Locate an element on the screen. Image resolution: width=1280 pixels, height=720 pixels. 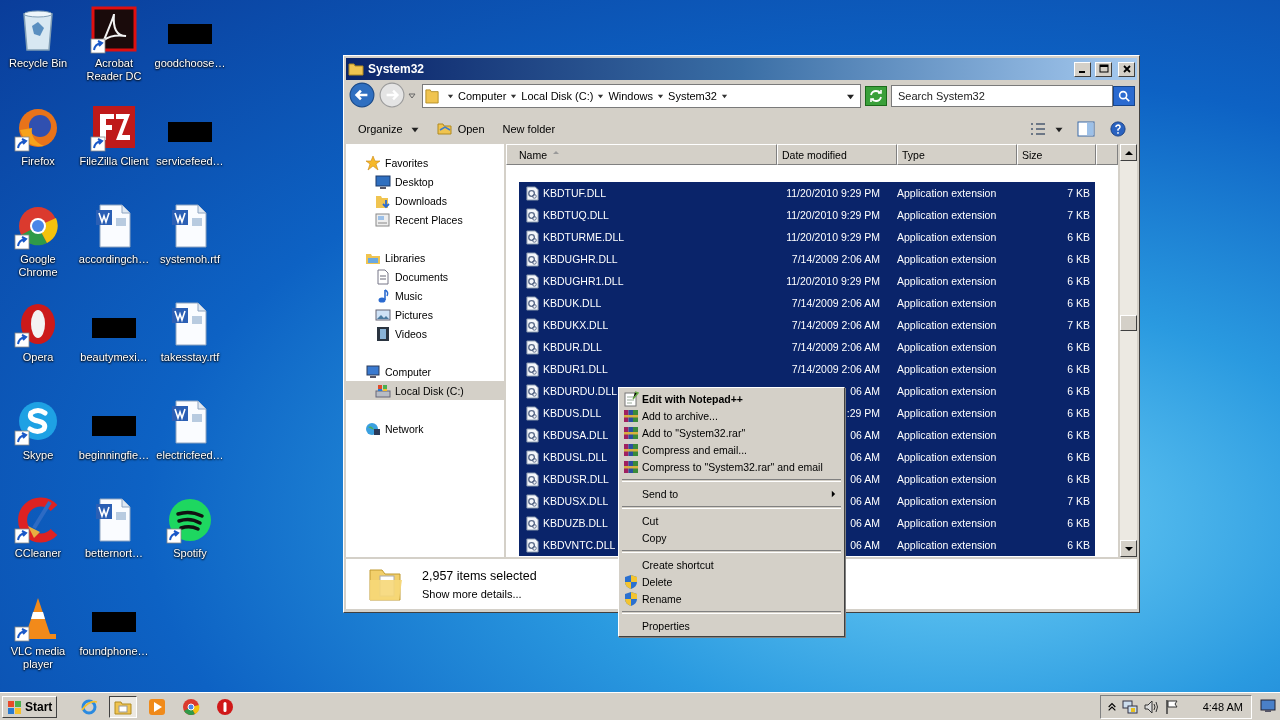
file-name: KBDUZB.DLL is located at coordinates (575, 523).